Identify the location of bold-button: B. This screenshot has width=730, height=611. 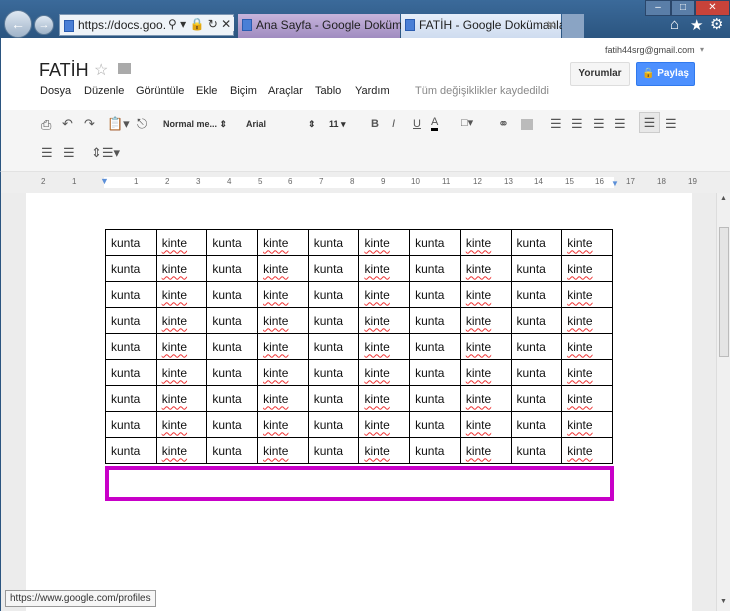
(375, 124).